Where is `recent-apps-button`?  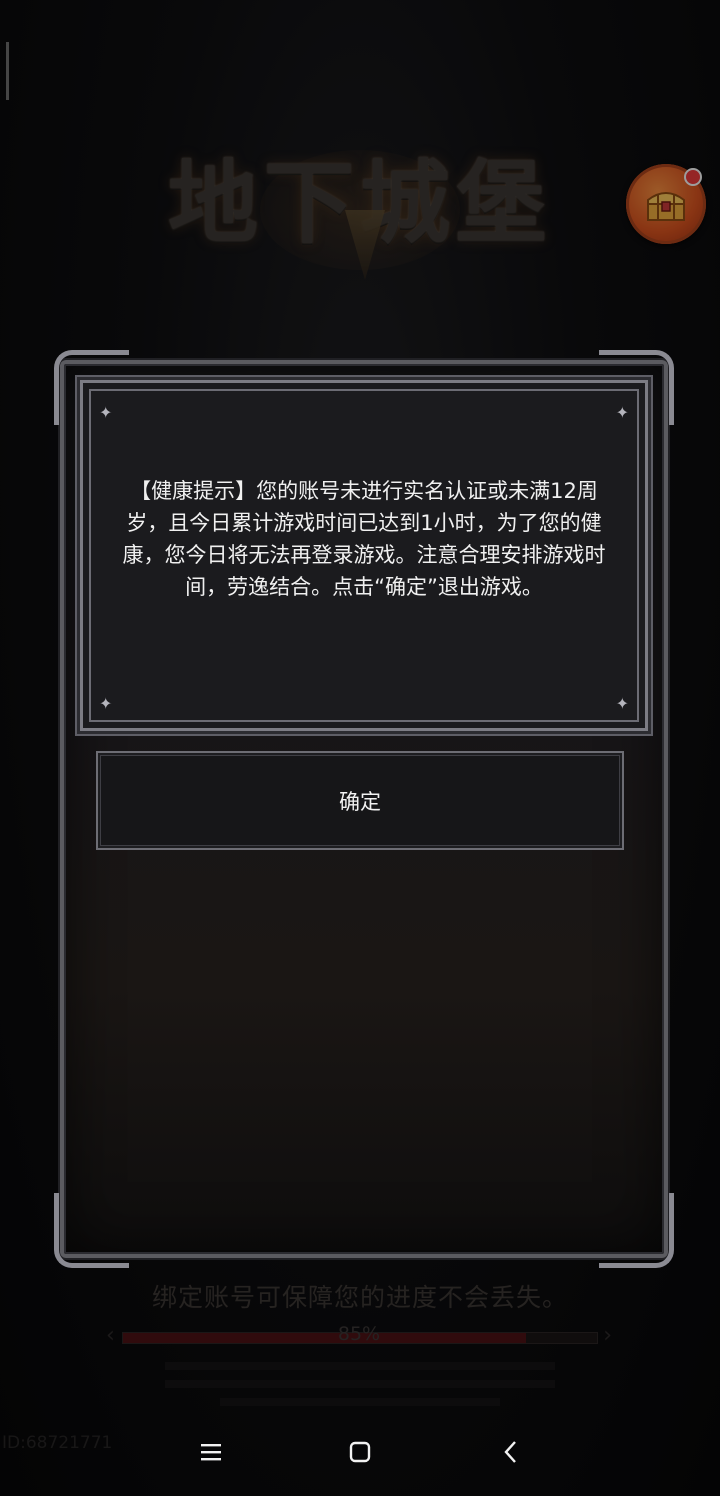
recent-apps-button is located at coordinates (211, 1452).